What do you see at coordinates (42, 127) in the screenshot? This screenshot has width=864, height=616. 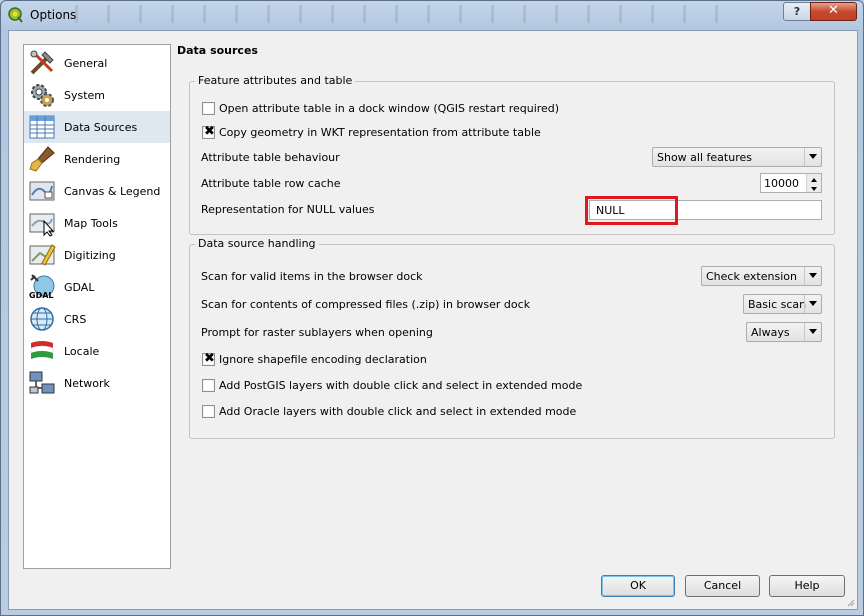 I see `table-icon` at bounding box center [42, 127].